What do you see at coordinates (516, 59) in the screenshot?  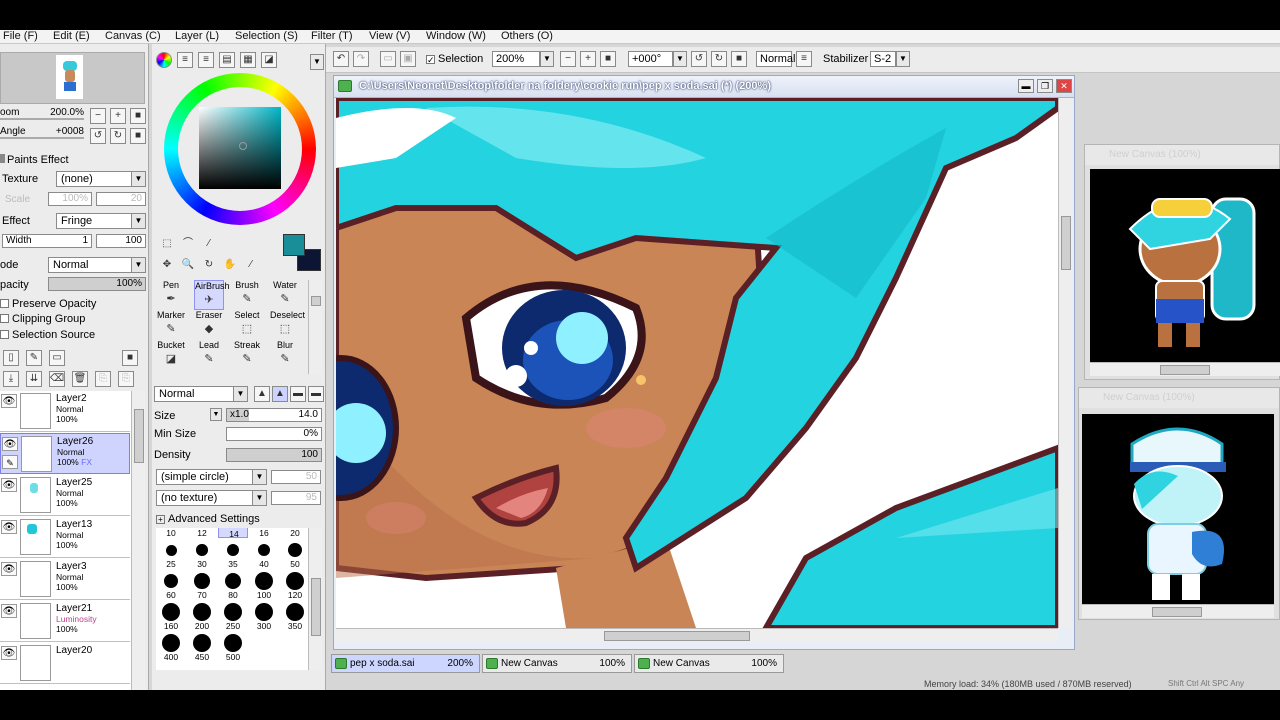 I see `zoom-field: 200%` at bounding box center [516, 59].